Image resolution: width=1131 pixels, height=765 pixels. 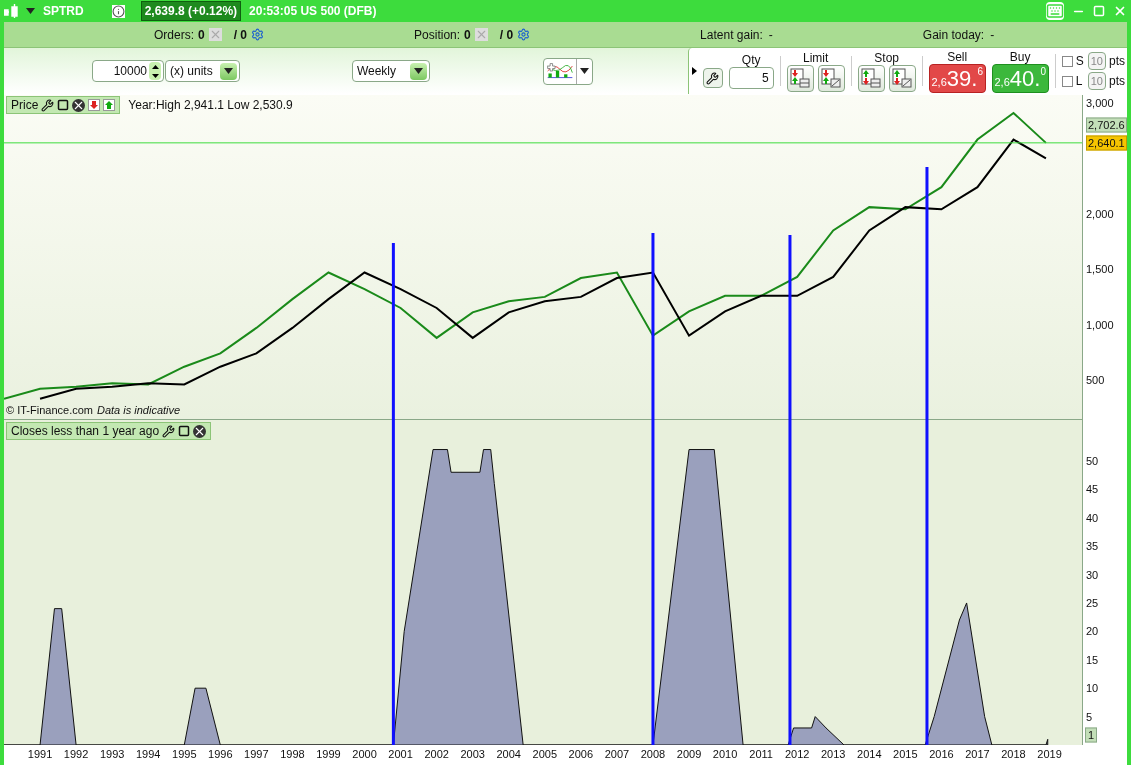 What do you see at coordinates (1089, 716) in the screenshot?
I see `axis-label: 5` at bounding box center [1089, 716].